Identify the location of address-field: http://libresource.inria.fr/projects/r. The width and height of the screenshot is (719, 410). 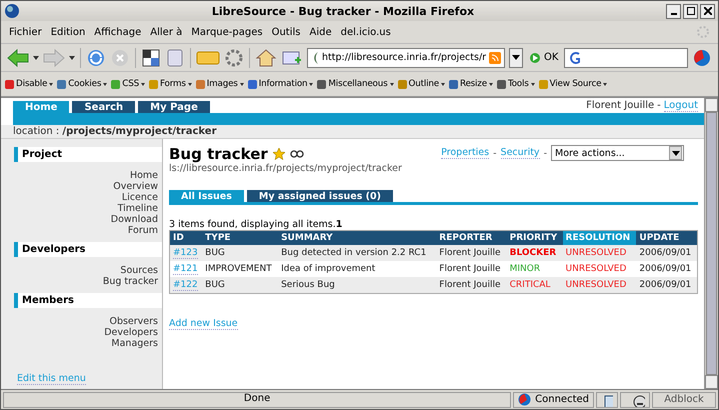
(406, 58).